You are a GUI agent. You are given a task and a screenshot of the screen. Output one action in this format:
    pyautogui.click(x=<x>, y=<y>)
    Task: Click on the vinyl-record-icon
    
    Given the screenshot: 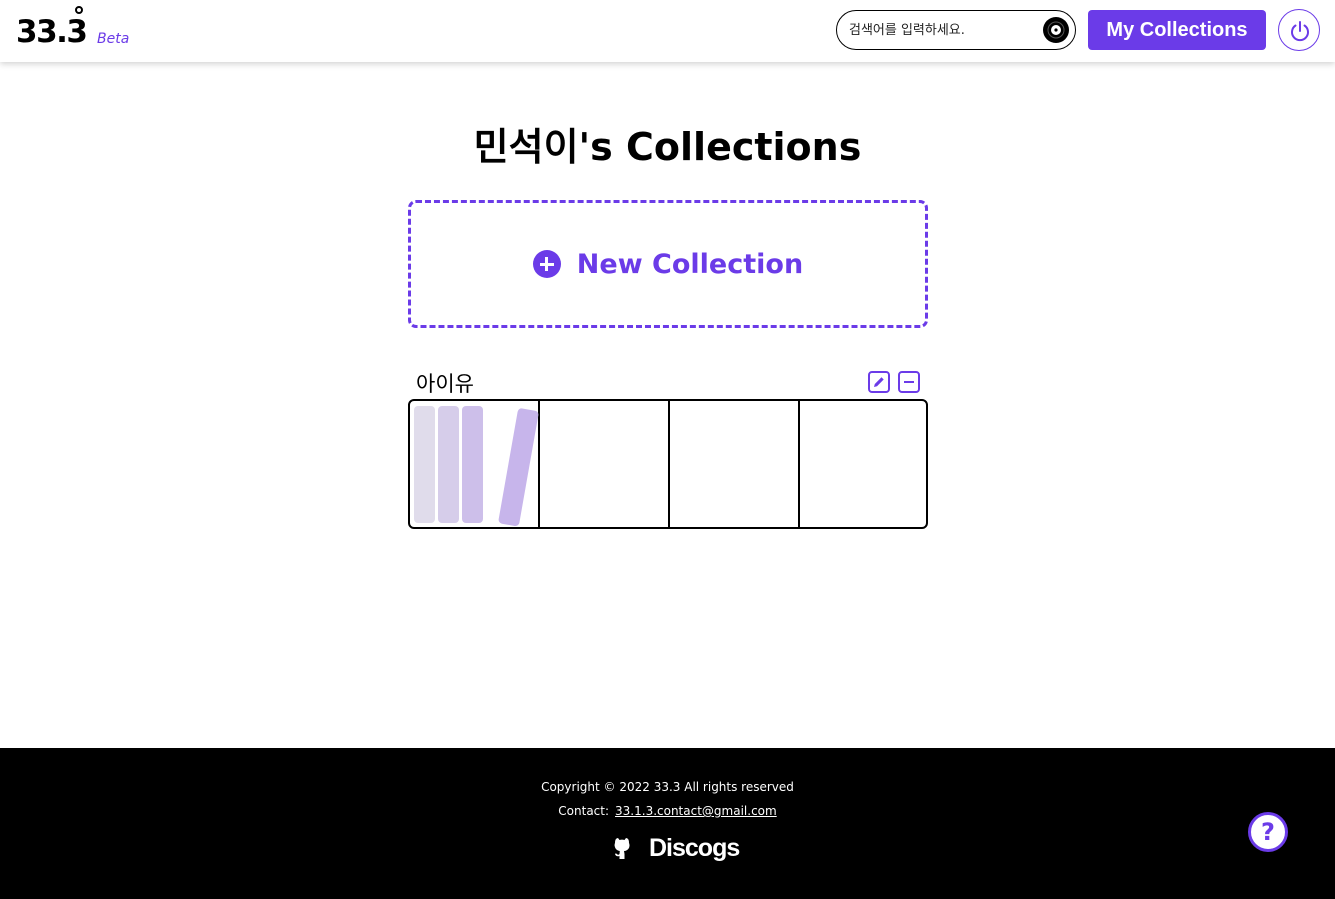 What is the action you would take?
    pyautogui.click(x=1056, y=30)
    